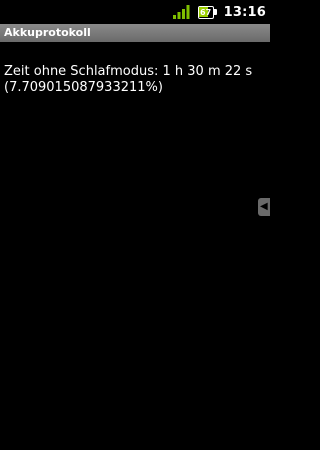  Describe the element at coordinates (181, 12) in the screenshot. I see `signal-bars-icon` at that location.